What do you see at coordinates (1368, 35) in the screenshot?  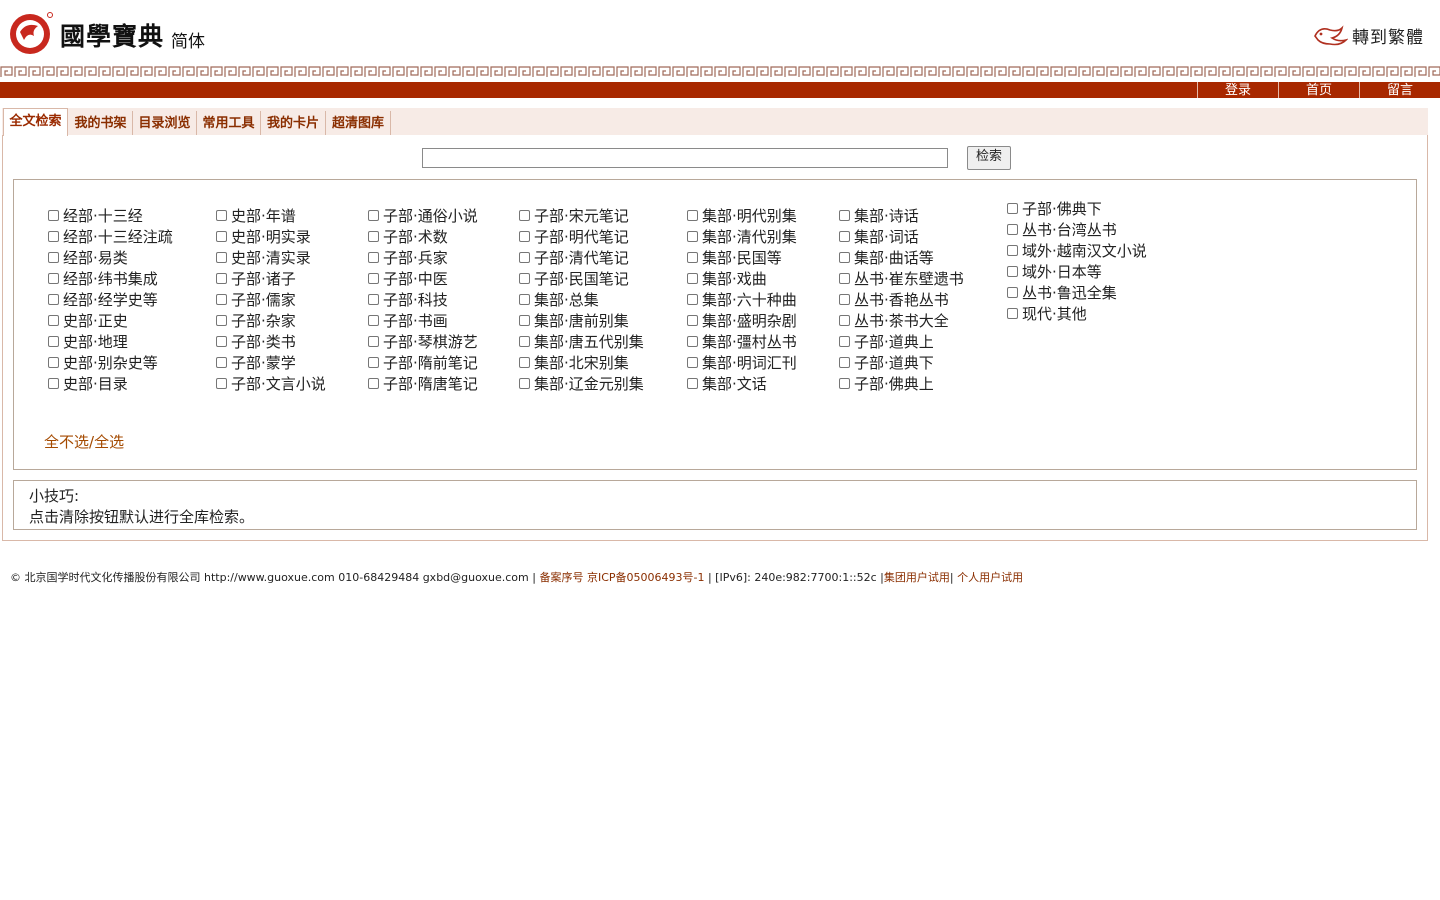 I see `to-traditional-link: 轉到繁體` at bounding box center [1368, 35].